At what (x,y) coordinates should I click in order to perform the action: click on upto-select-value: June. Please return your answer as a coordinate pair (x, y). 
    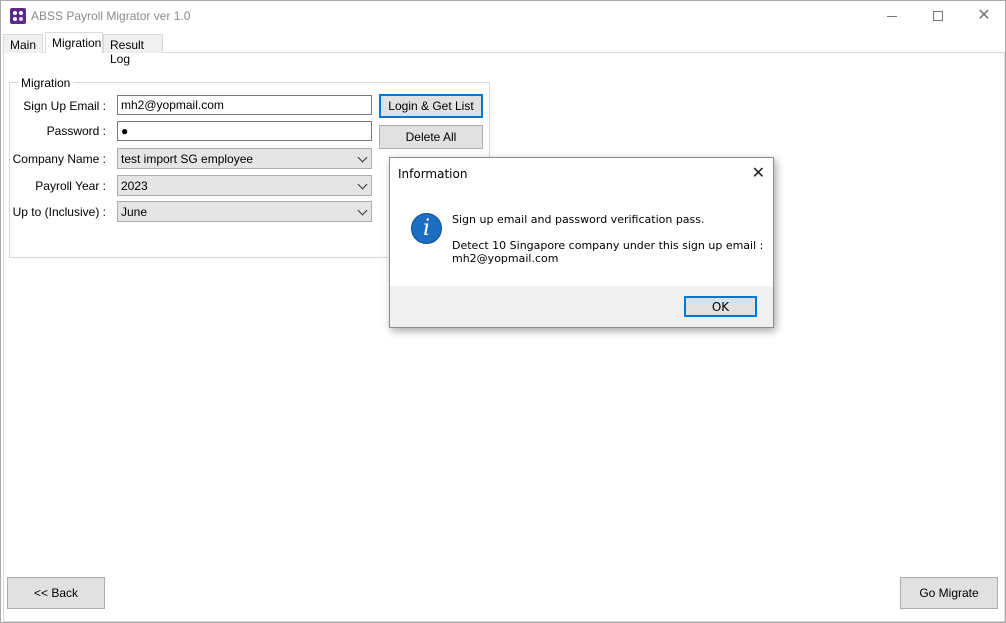
    Looking at the image, I should click on (134, 212).